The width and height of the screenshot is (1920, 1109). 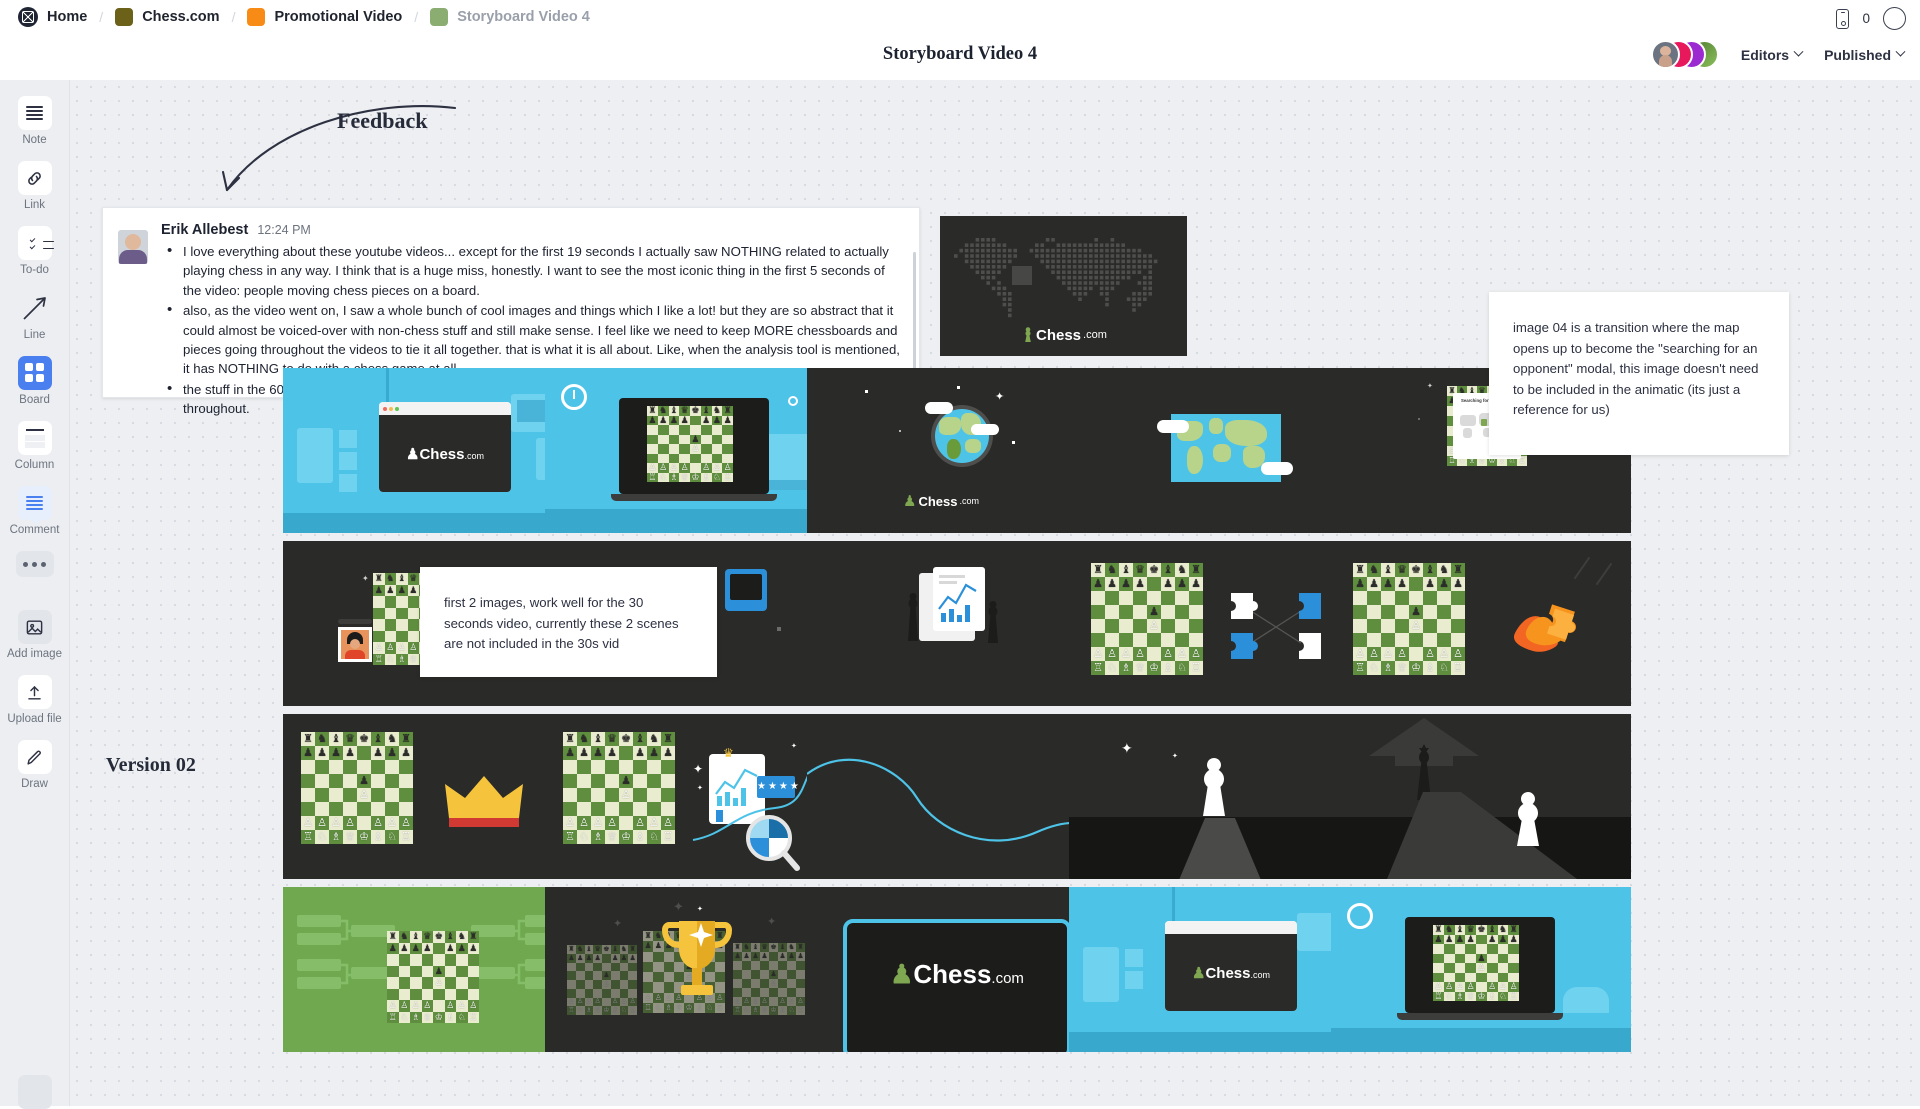 What do you see at coordinates (1063, 286) in the screenshot?
I see `reference-thumbnail-dotted-map: Chess .com` at bounding box center [1063, 286].